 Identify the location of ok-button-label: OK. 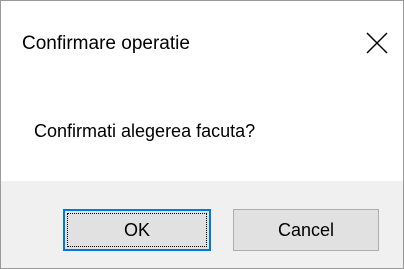
(136, 230).